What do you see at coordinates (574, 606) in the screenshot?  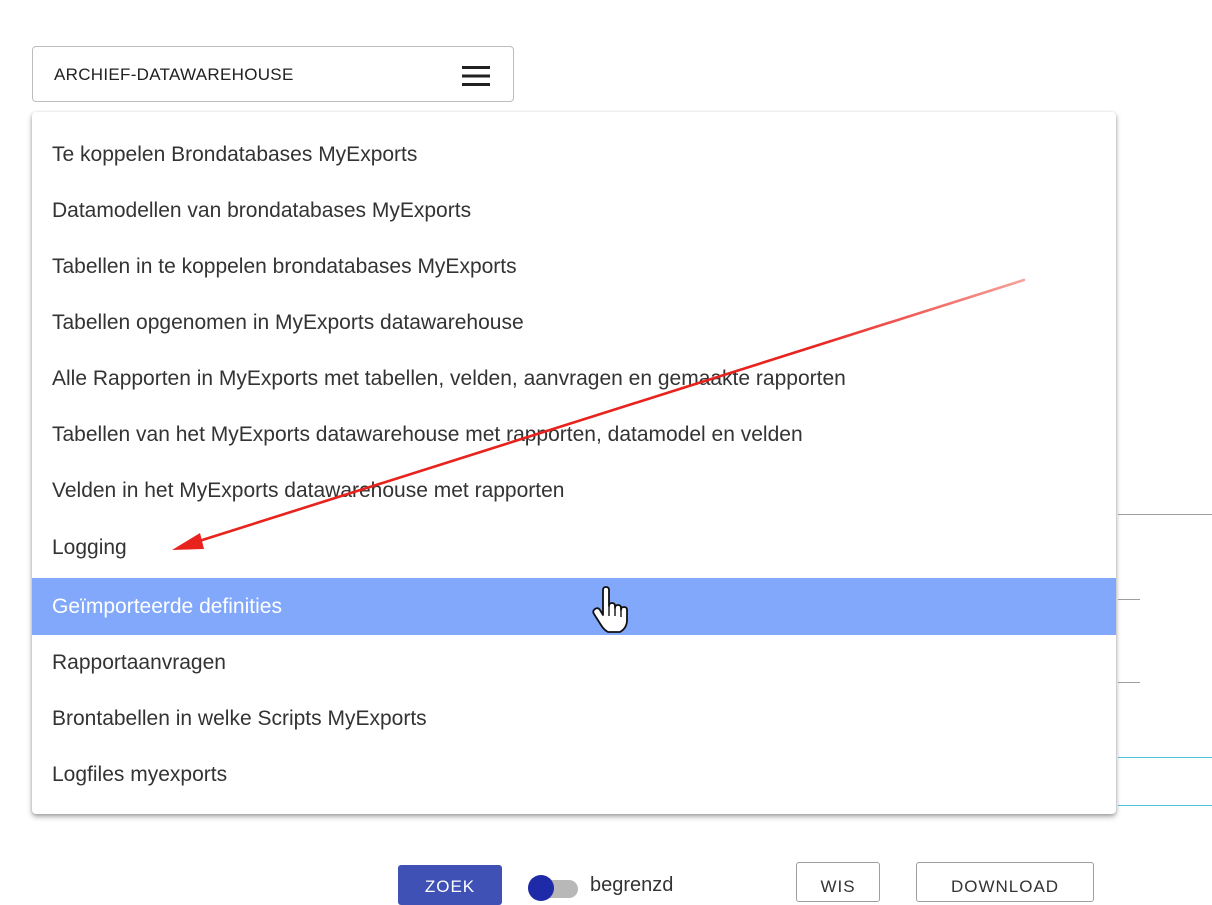 I see `menu-item-geimporteerde-definities: Geïmporteerde definities` at bounding box center [574, 606].